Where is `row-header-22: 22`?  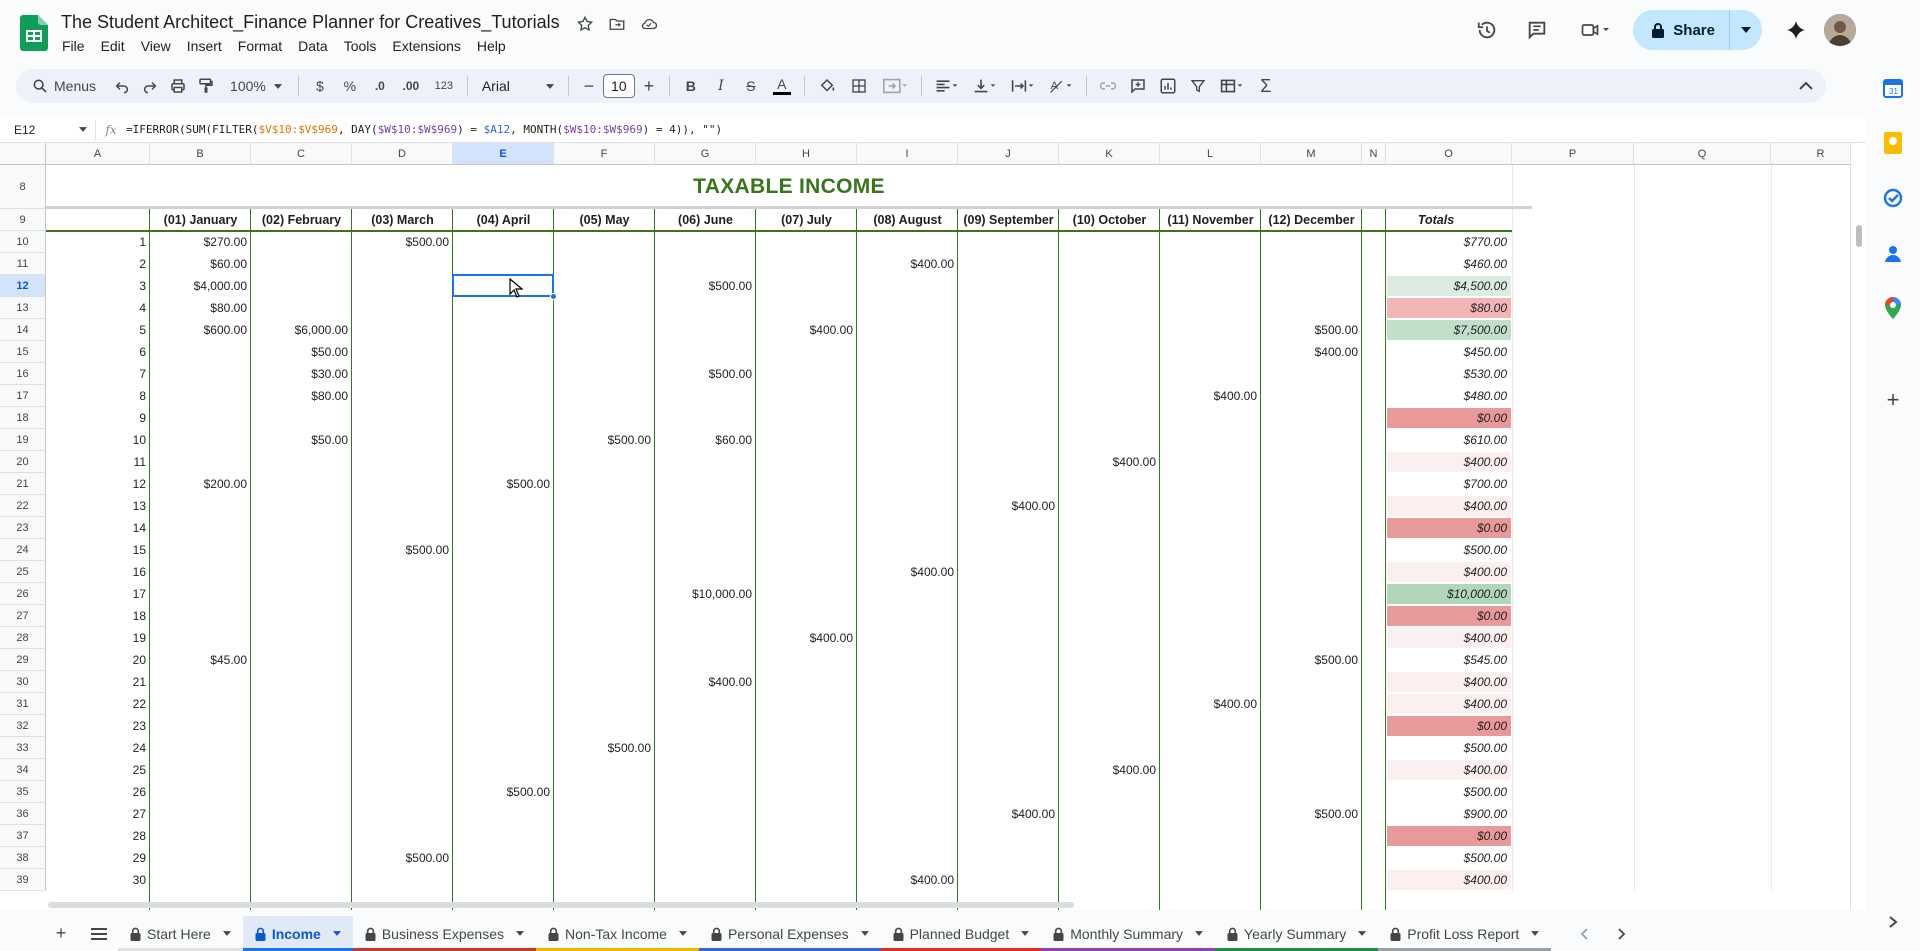
row-header-22: 22 is located at coordinates (23, 506).